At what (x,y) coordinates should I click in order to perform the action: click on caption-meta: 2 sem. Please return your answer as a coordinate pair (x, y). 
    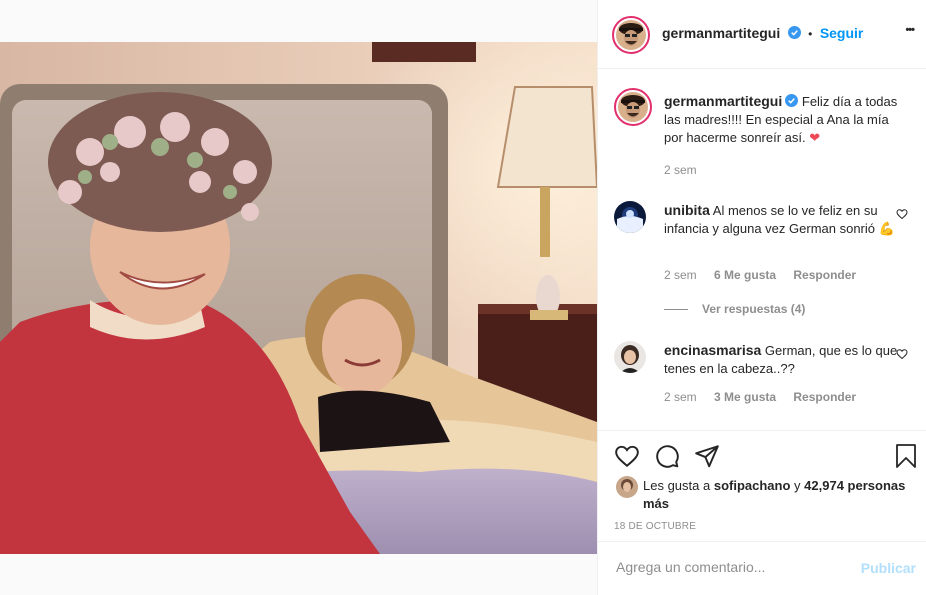
    Looking at the image, I should click on (687, 170).